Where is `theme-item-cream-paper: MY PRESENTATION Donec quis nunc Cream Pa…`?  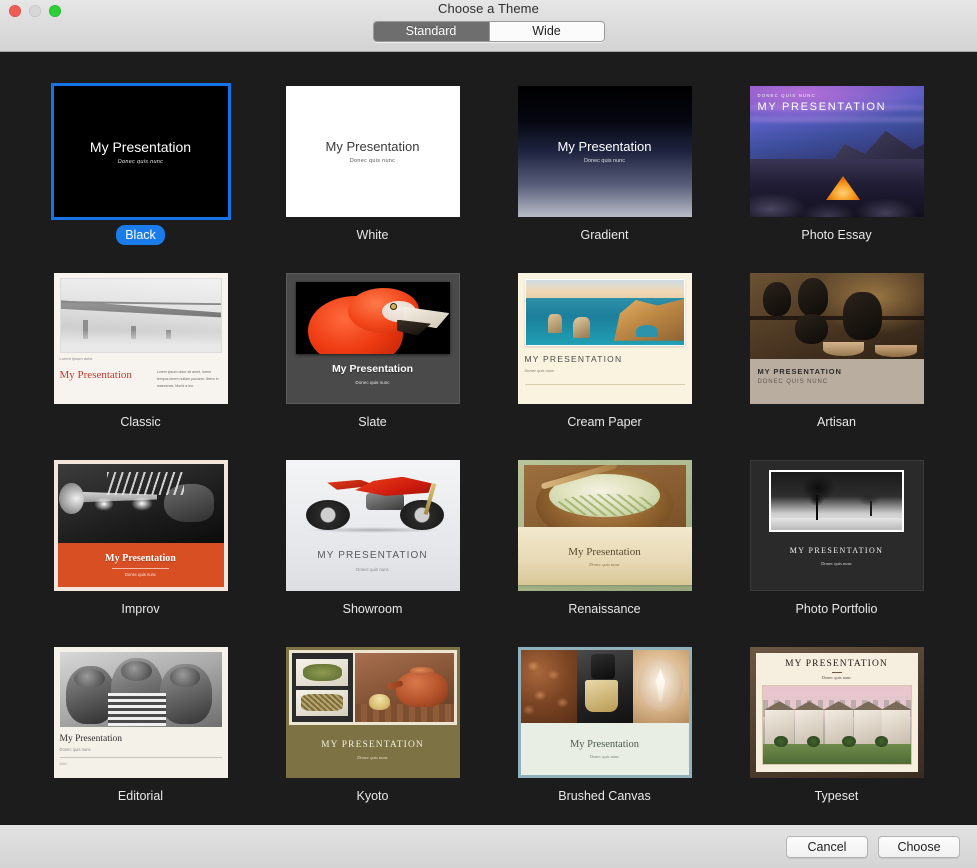 theme-item-cream-paper: MY PRESENTATION Donec quis nunc Cream Pa… is located at coordinates (605, 366).